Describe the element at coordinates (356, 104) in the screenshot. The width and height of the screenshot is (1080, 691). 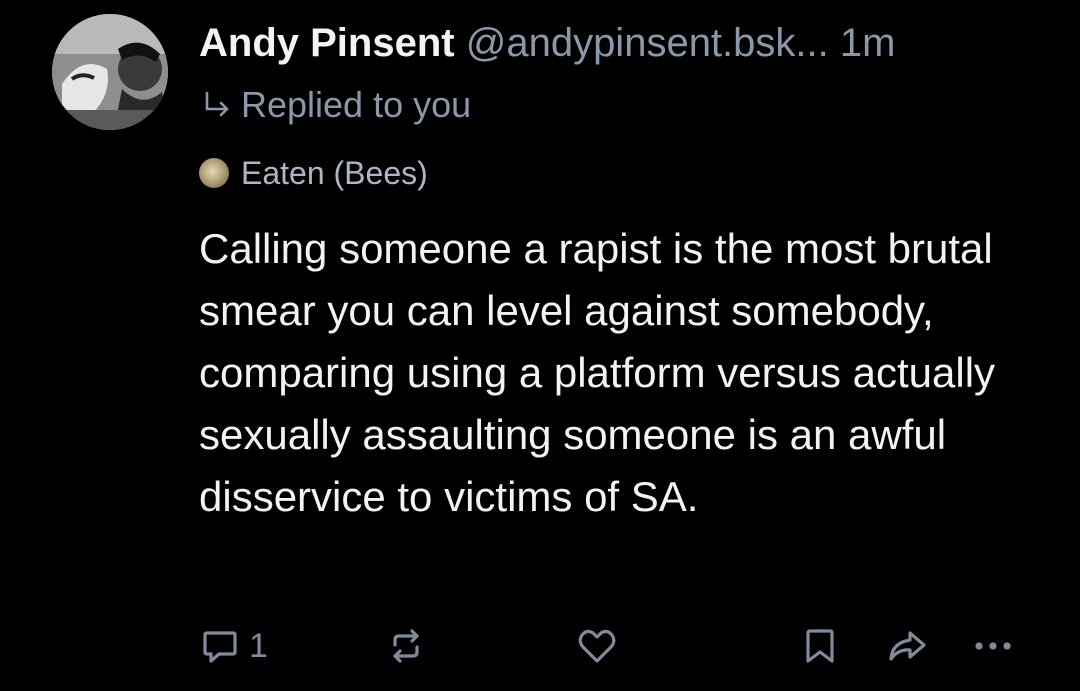
I see `reply-context-label: Replied to you` at that location.